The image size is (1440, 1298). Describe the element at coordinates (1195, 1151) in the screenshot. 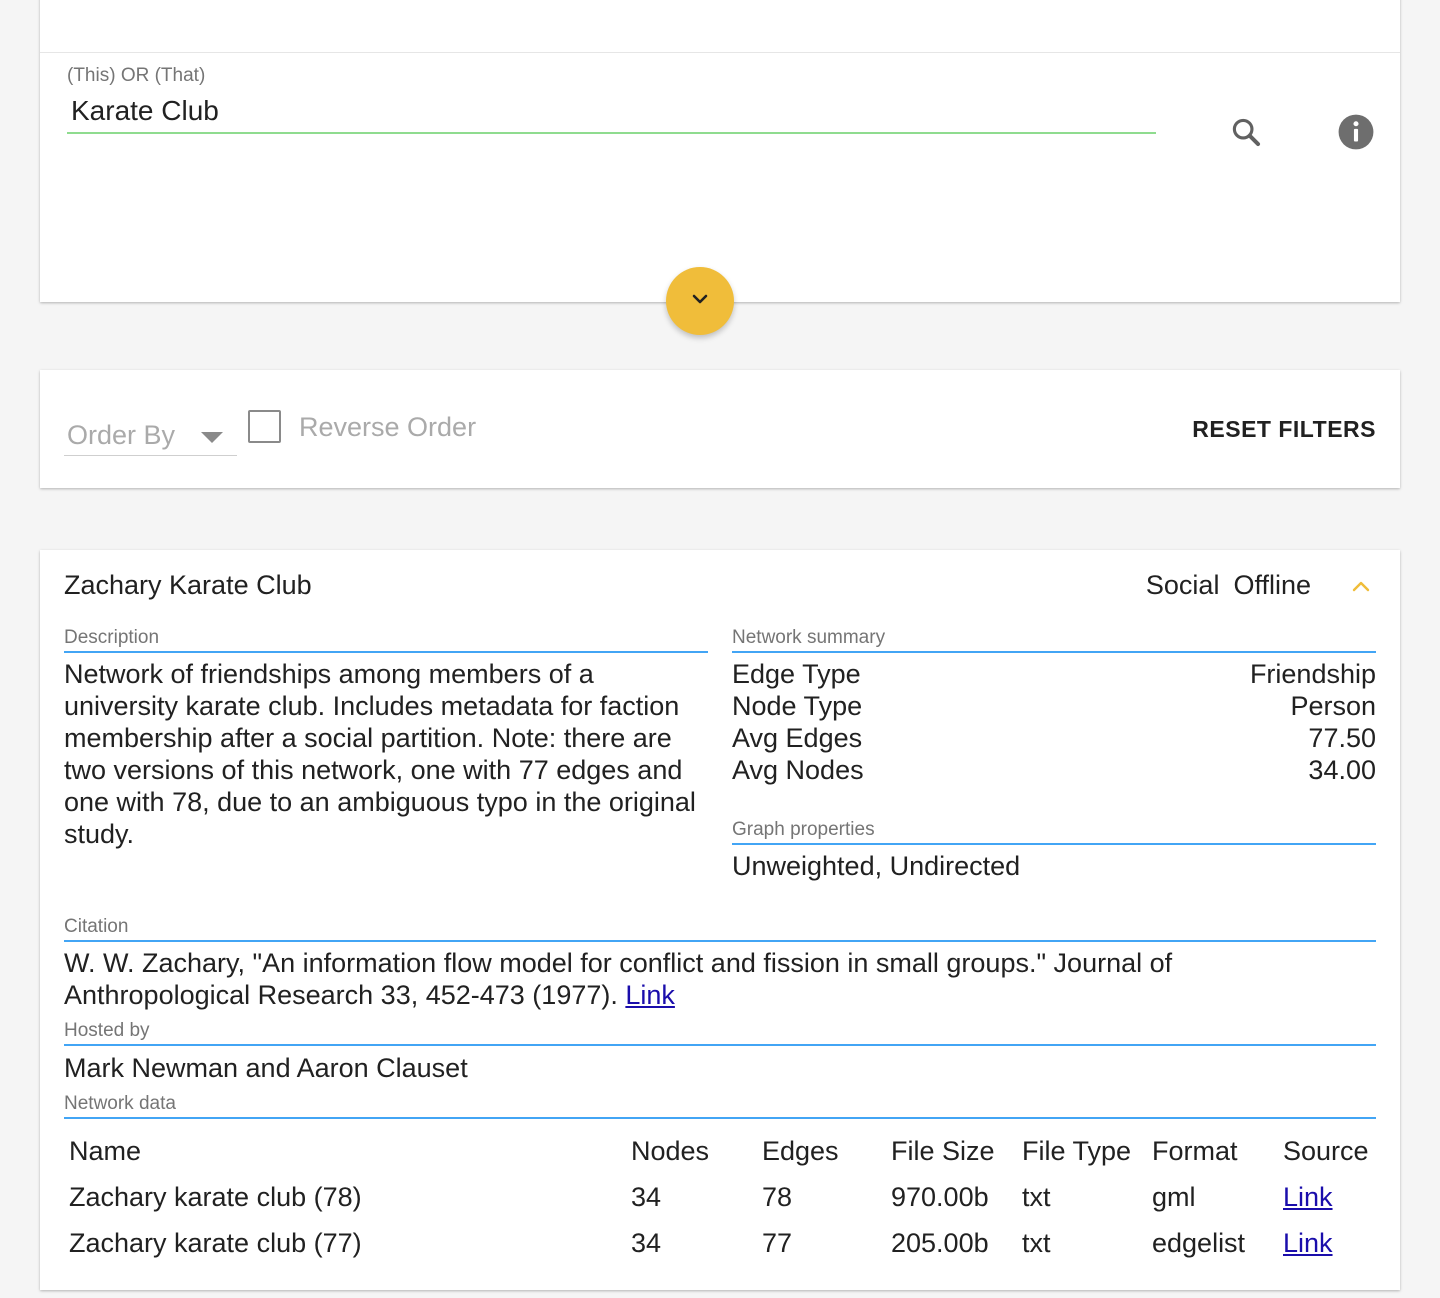

I see `column-header-format: Format` at that location.